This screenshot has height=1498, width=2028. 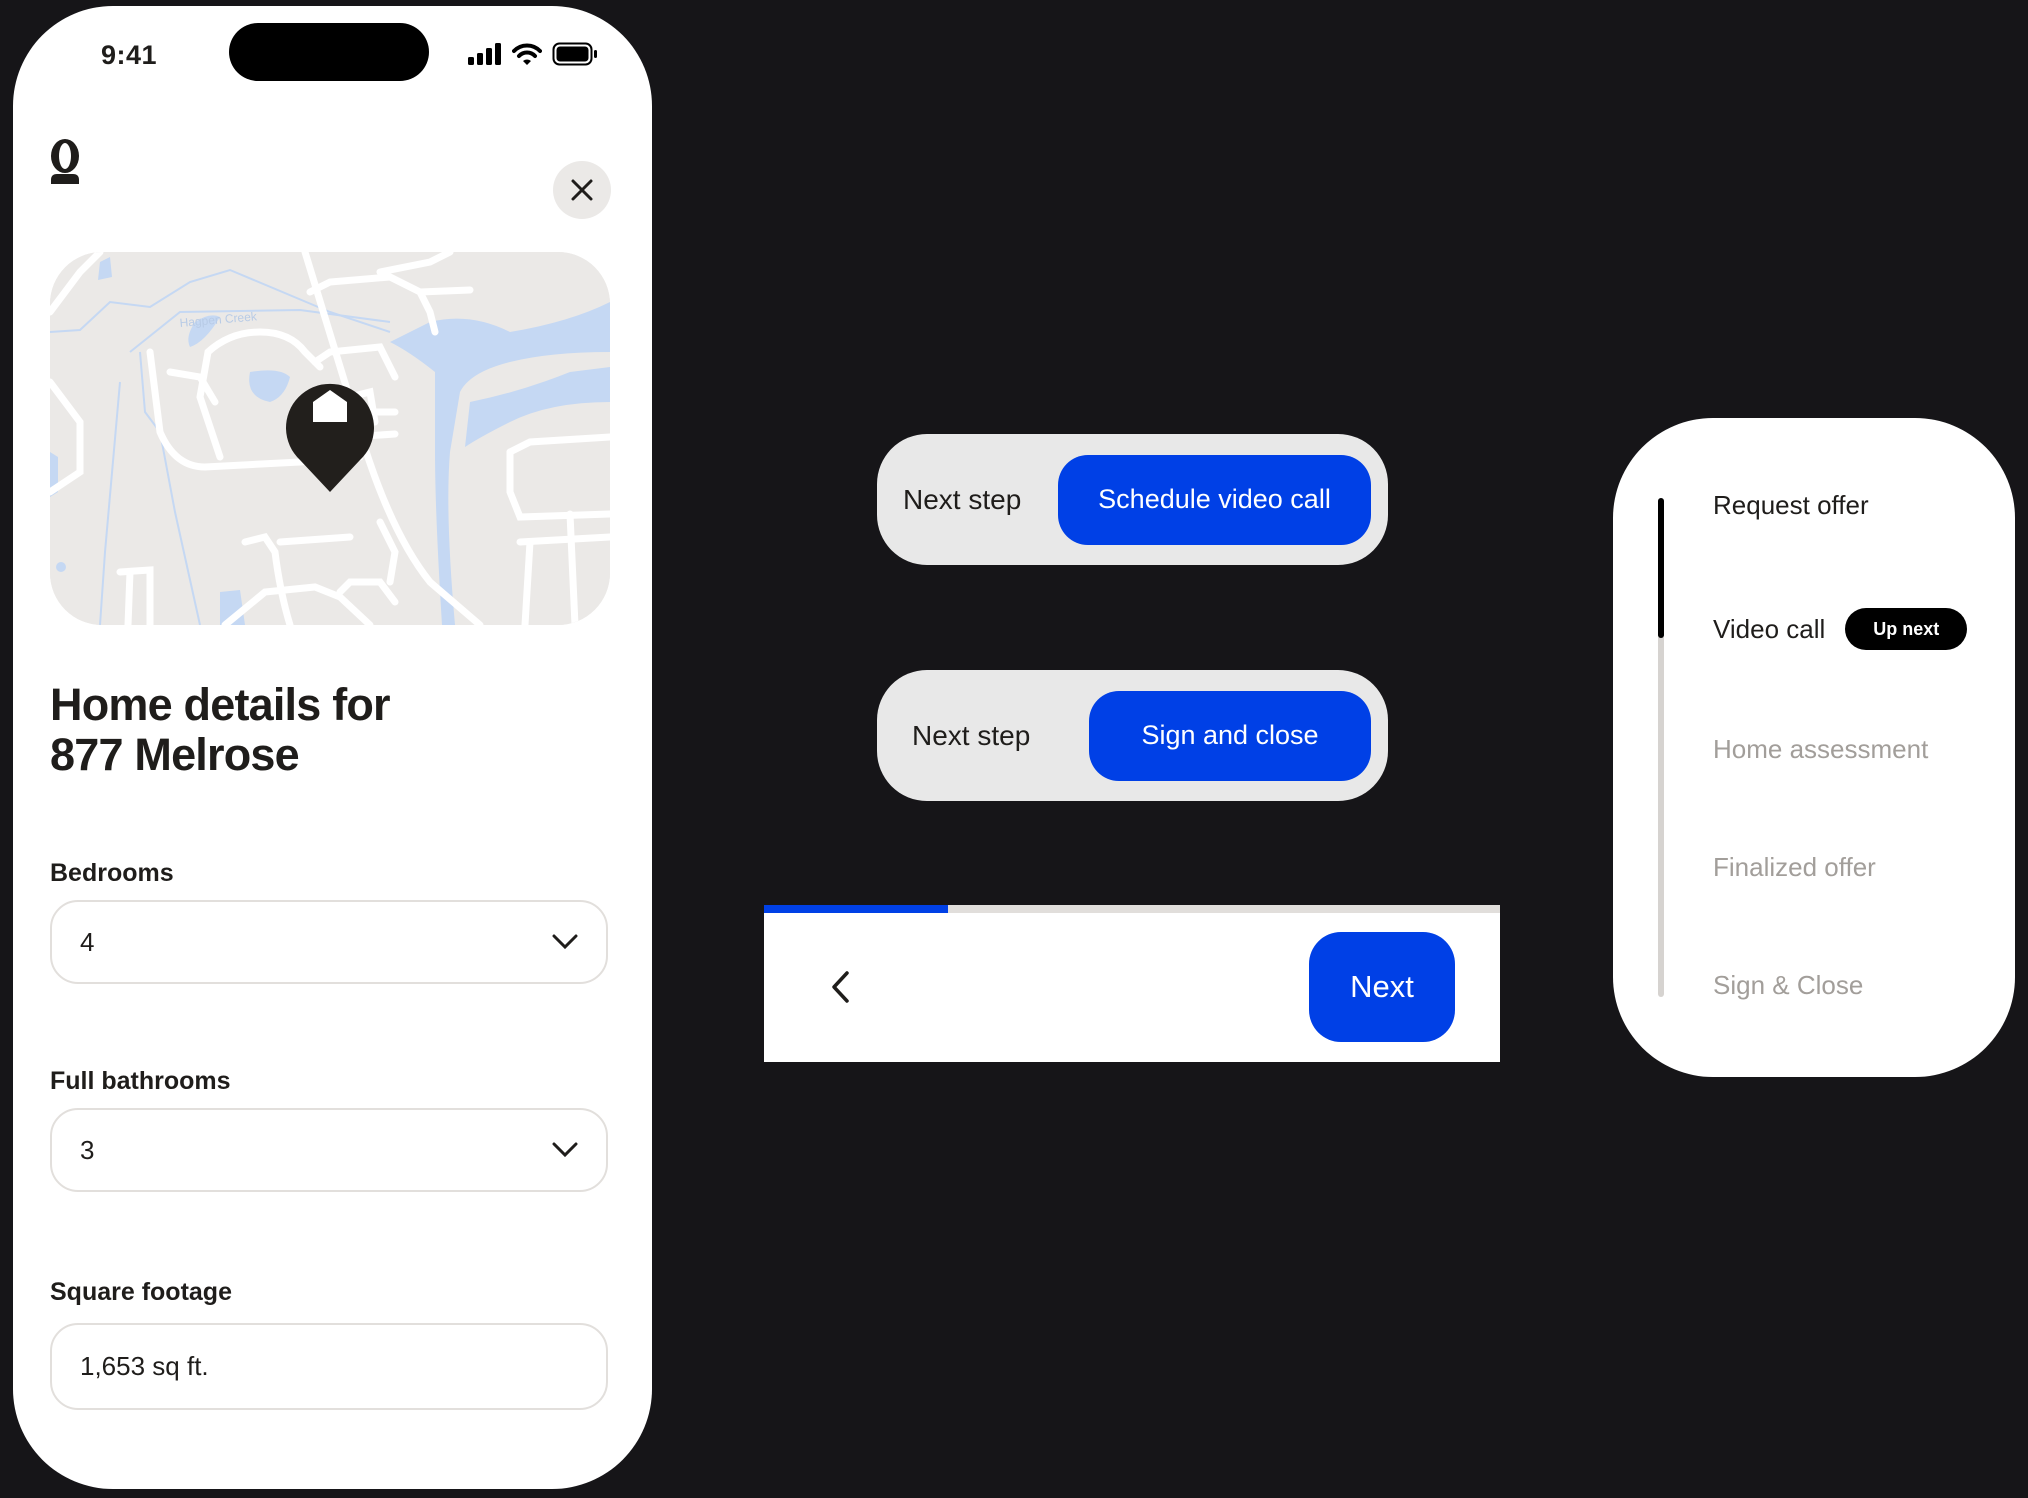 What do you see at coordinates (484, 54) in the screenshot?
I see `signal-icon` at bounding box center [484, 54].